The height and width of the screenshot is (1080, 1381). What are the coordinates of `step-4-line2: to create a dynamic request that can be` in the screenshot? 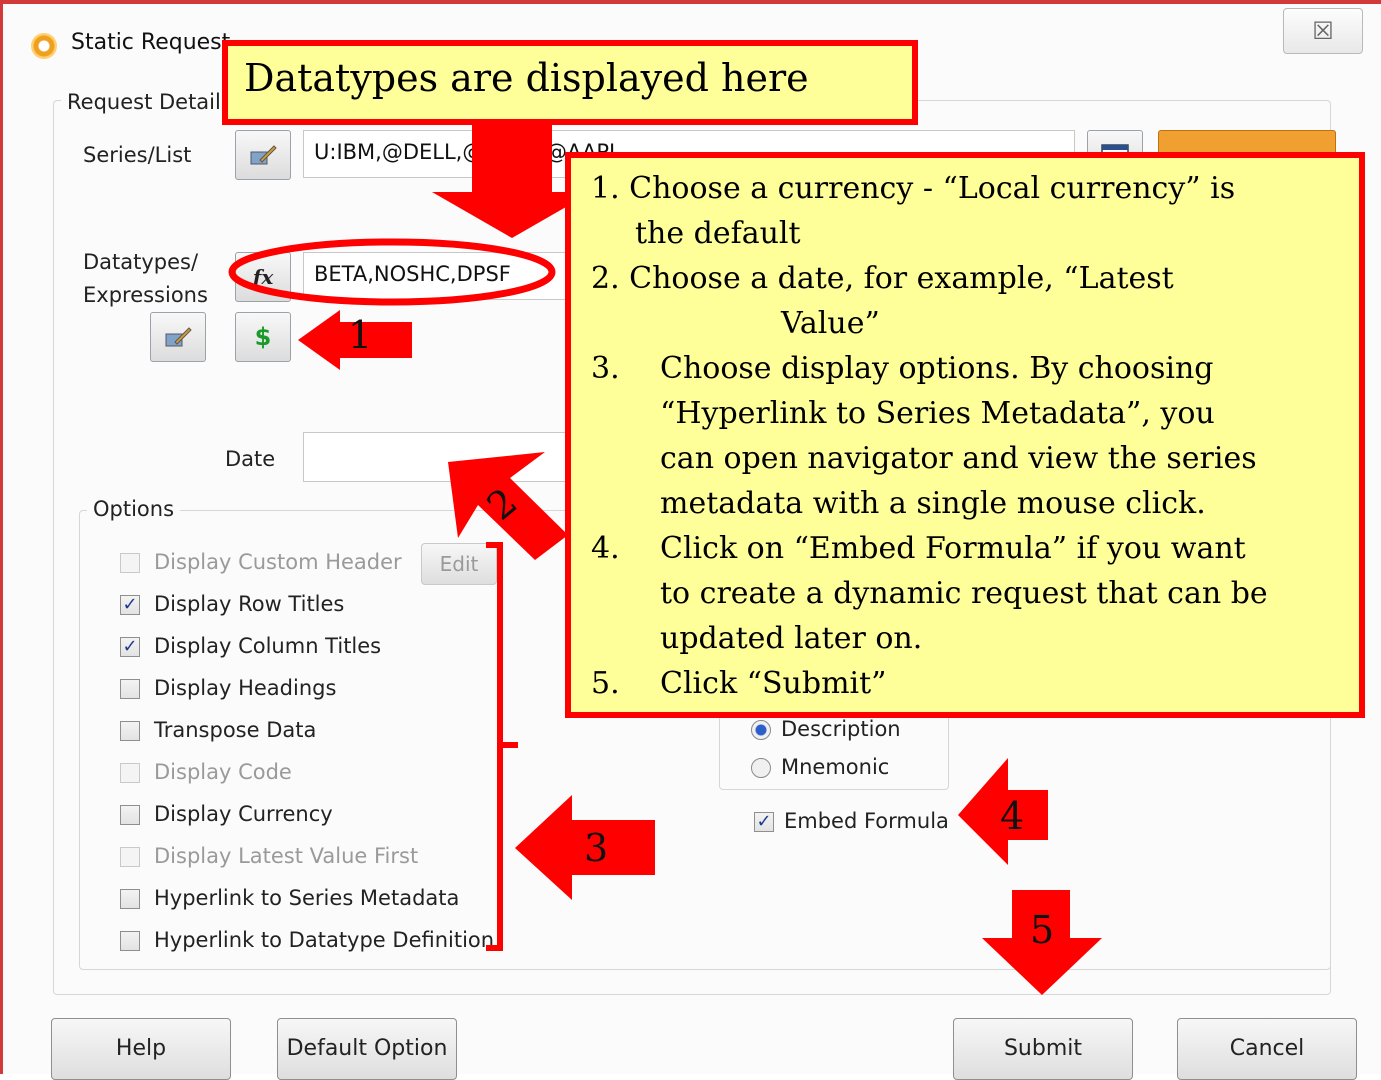 It's located at (964, 593).